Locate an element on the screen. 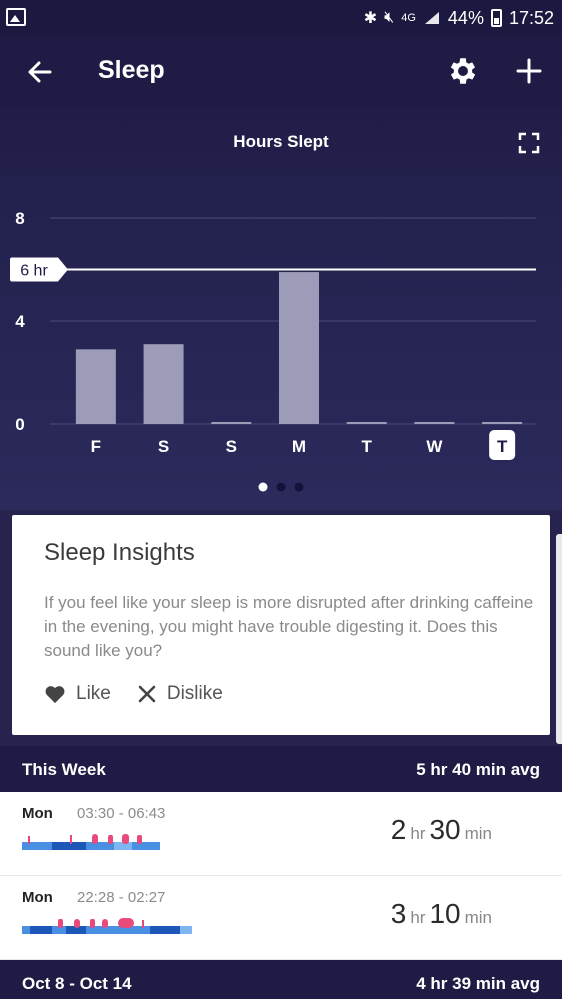 The image size is (562, 999). log-time-range: 22:28 - 02:27 is located at coordinates (121, 897).